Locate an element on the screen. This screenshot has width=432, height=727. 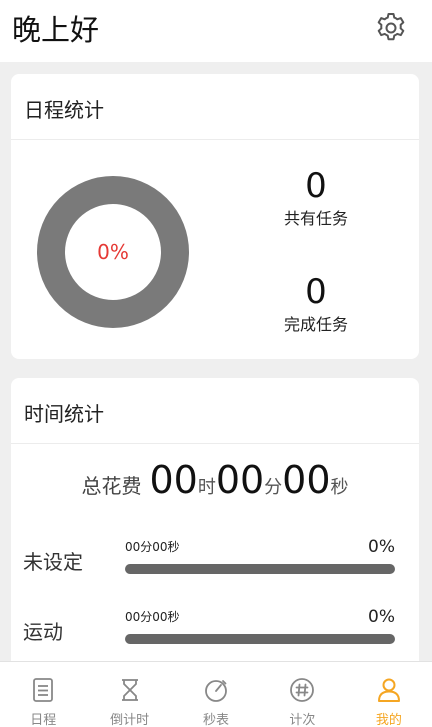
tab-label: 倒计时 is located at coordinates (130, 720).